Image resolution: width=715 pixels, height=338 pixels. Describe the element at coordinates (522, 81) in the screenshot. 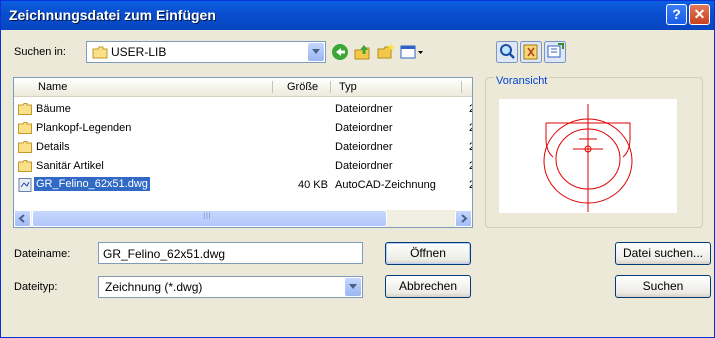

I see `preview-label: Voransicht` at that location.